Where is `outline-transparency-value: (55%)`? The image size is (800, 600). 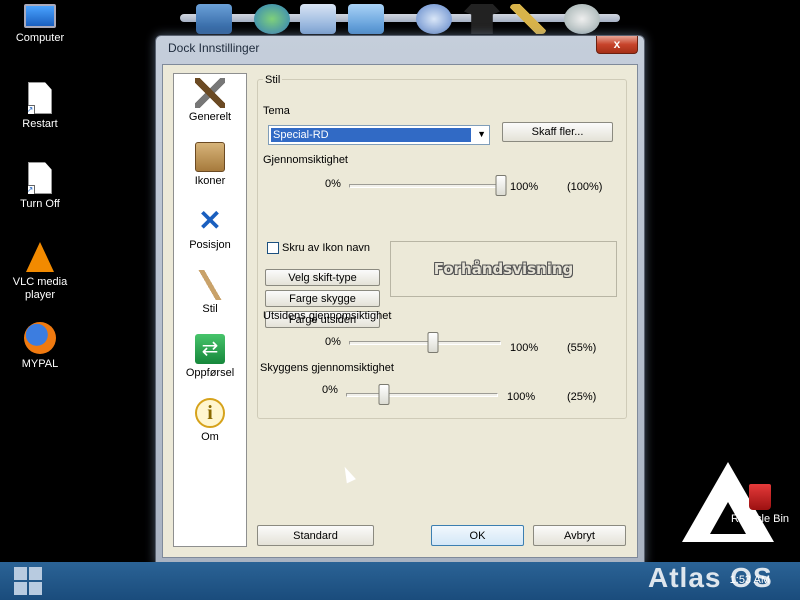 outline-transparency-value: (55%) is located at coordinates (582, 348).